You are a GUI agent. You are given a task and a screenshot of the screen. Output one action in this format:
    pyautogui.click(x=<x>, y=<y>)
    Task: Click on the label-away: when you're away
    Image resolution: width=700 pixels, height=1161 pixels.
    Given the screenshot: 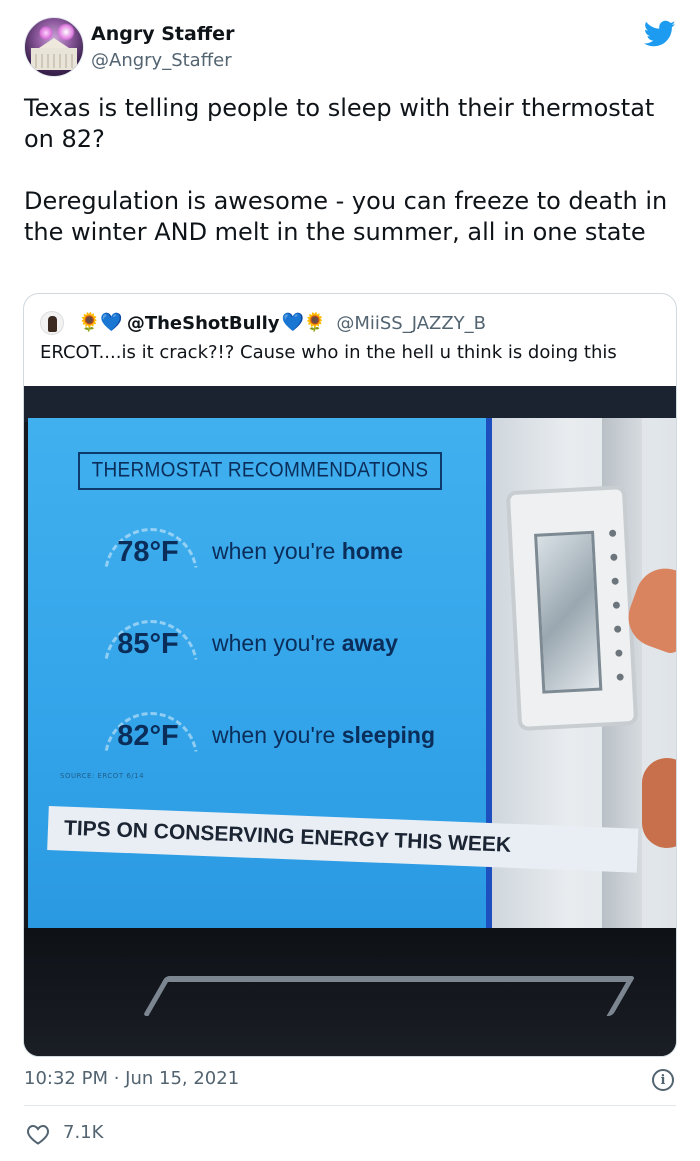 What is the action you would take?
    pyautogui.click(x=305, y=642)
    